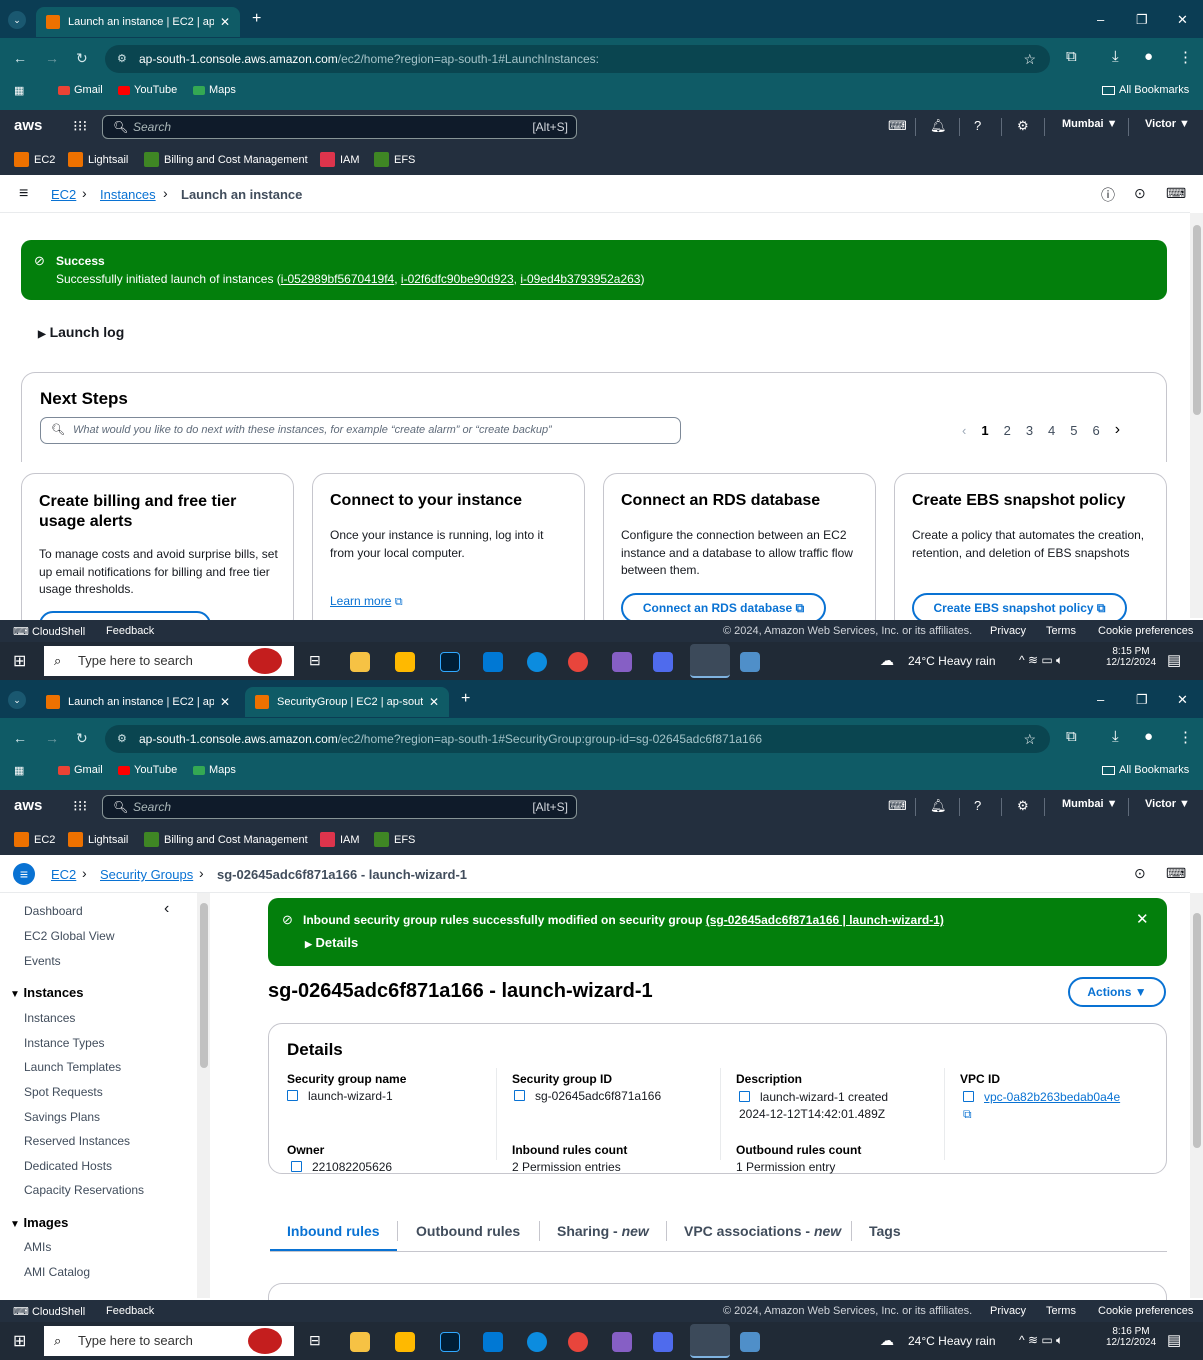  I want to click on region-selector: Mumbai ▼, so click(1090, 804).